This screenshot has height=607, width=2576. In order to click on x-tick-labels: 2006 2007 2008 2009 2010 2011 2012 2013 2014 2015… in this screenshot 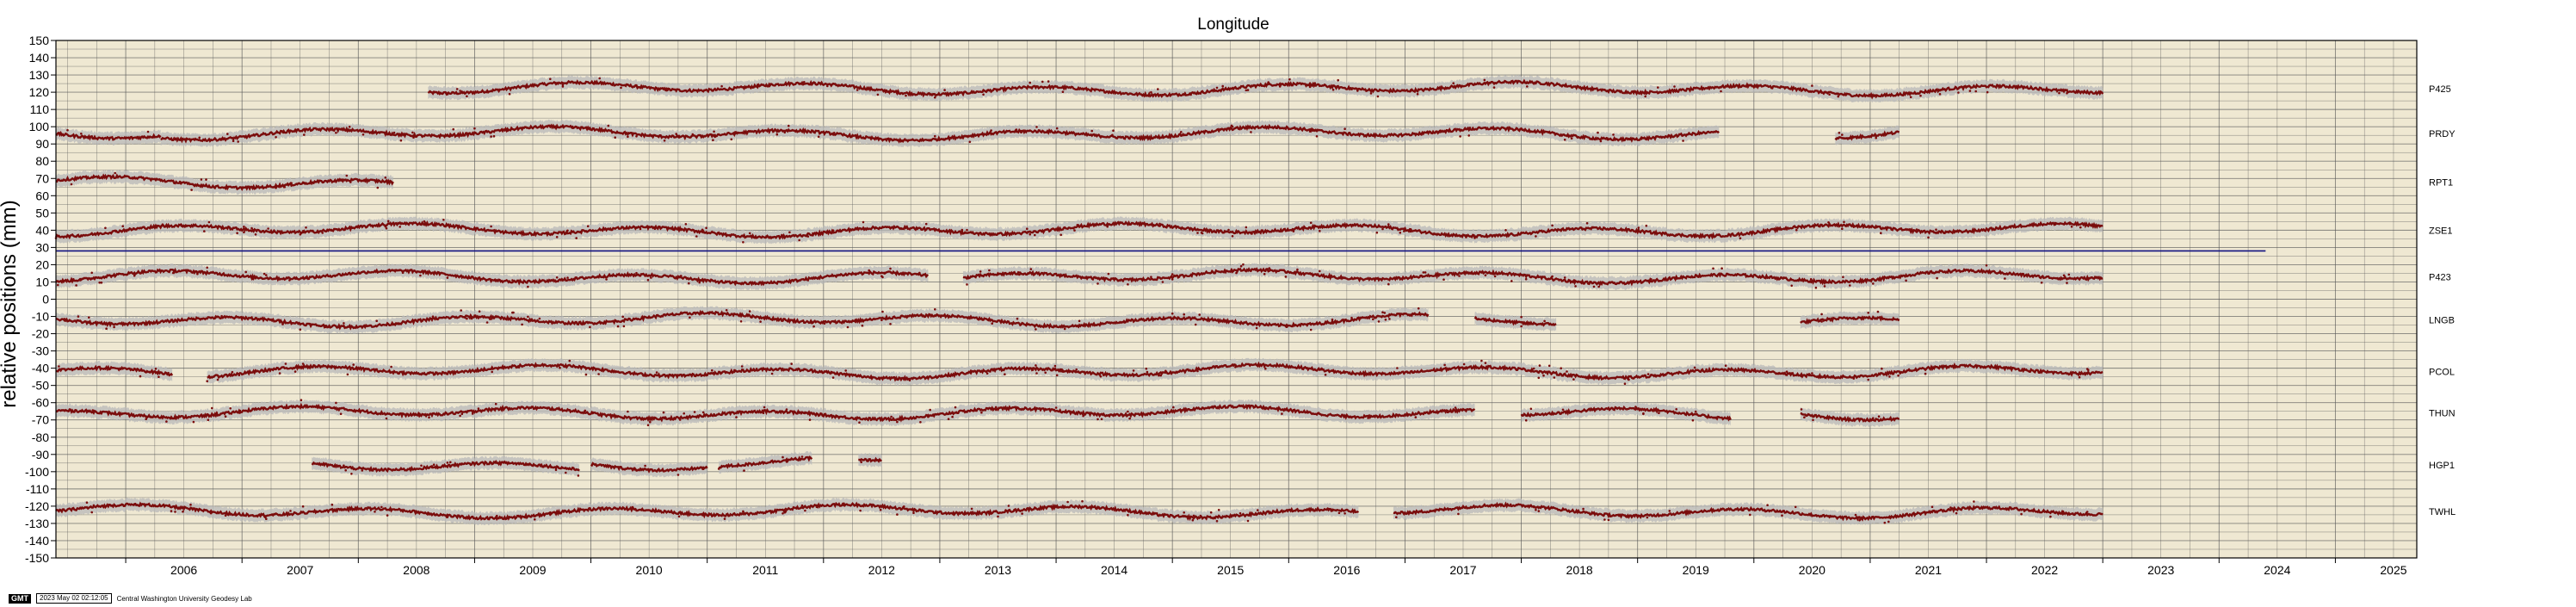, I will do `click(1266, 567)`.